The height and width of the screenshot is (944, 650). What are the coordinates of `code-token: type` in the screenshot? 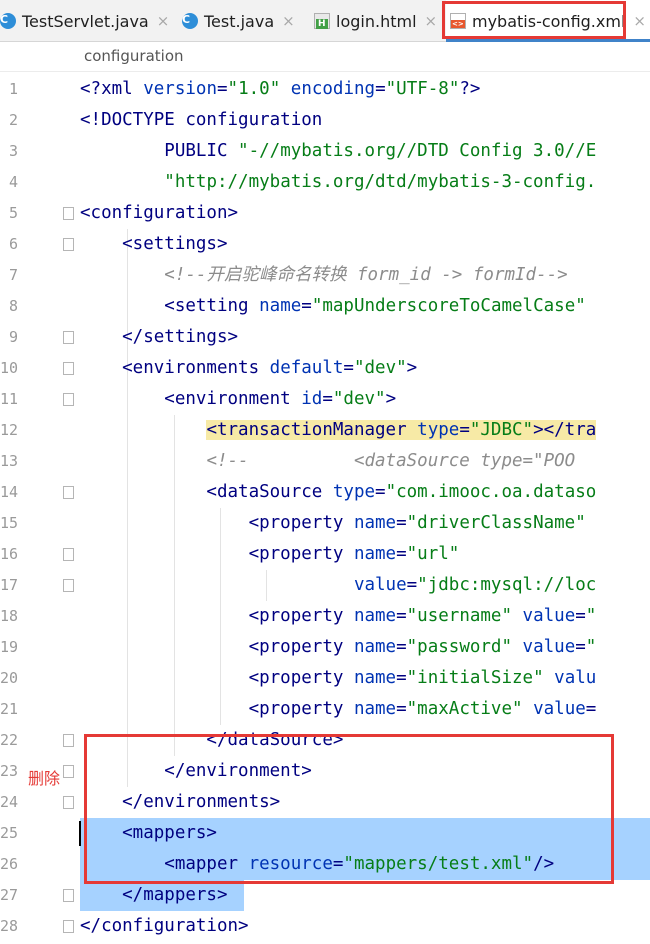 It's located at (438, 430).